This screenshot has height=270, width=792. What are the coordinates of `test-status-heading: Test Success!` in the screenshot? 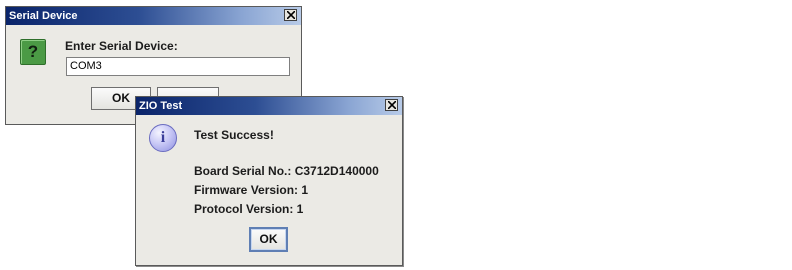 It's located at (234, 135).